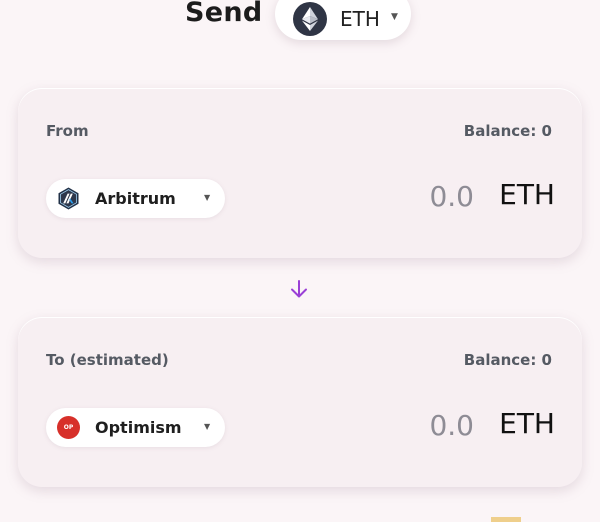 The width and height of the screenshot is (600, 522). What do you see at coordinates (360, 19) in the screenshot?
I see `token-symbol: ETH` at bounding box center [360, 19].